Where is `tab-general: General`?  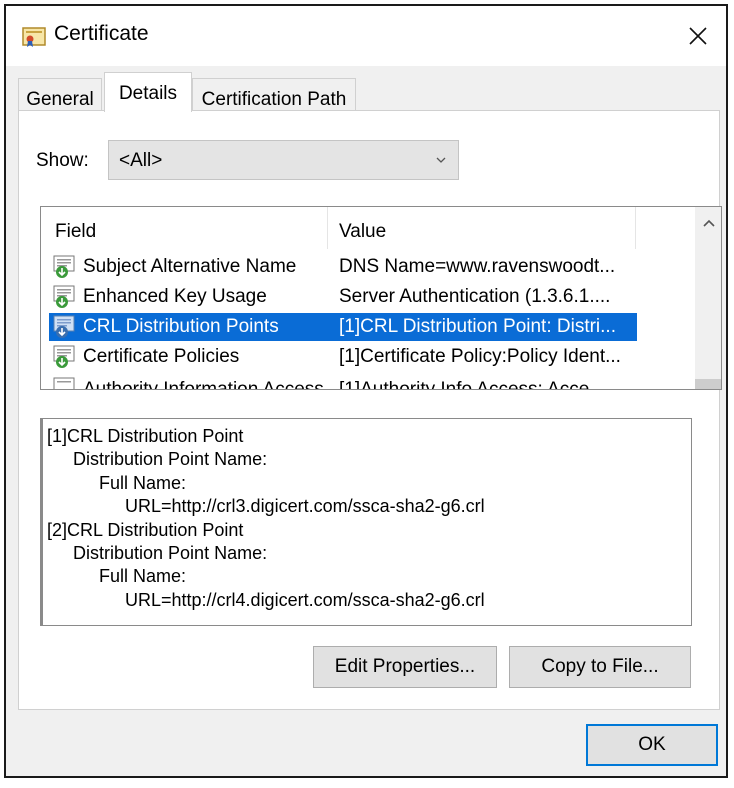
tab-general: General is located at coordinates (60, 95).